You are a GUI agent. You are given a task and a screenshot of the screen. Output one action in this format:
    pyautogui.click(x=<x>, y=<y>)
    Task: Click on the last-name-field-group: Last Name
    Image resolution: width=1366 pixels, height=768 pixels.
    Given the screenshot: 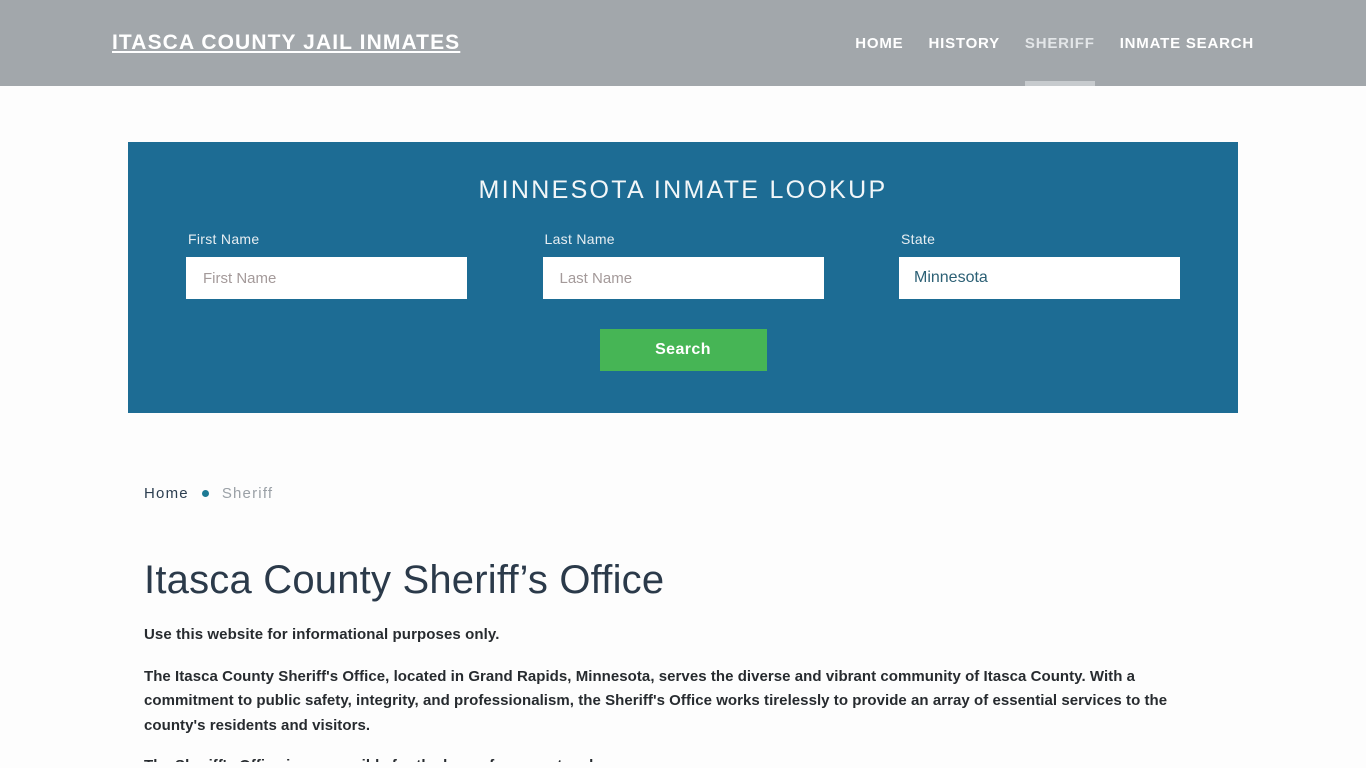 What is the action you would take?
    pyautogui.click(x=683, y=265)
    